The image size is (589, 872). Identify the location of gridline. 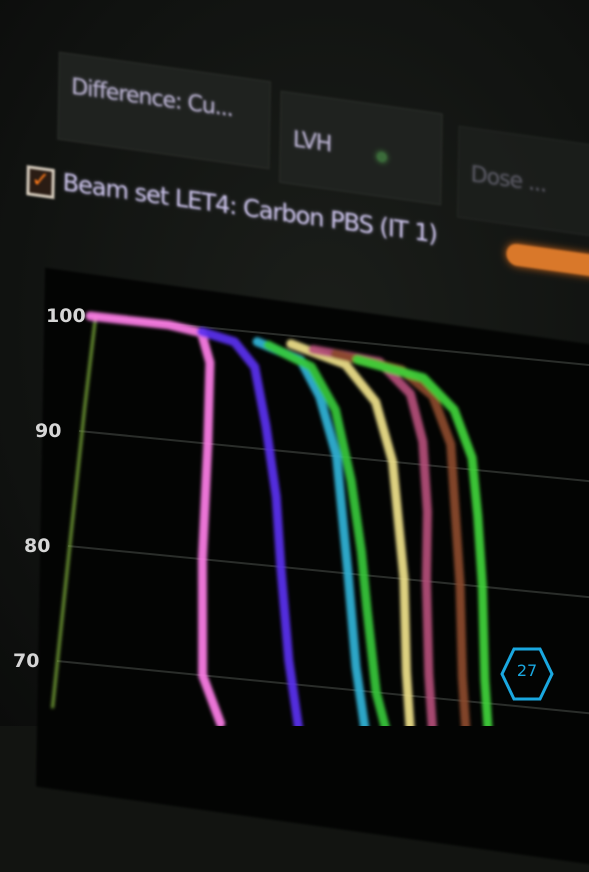
(328, 572).